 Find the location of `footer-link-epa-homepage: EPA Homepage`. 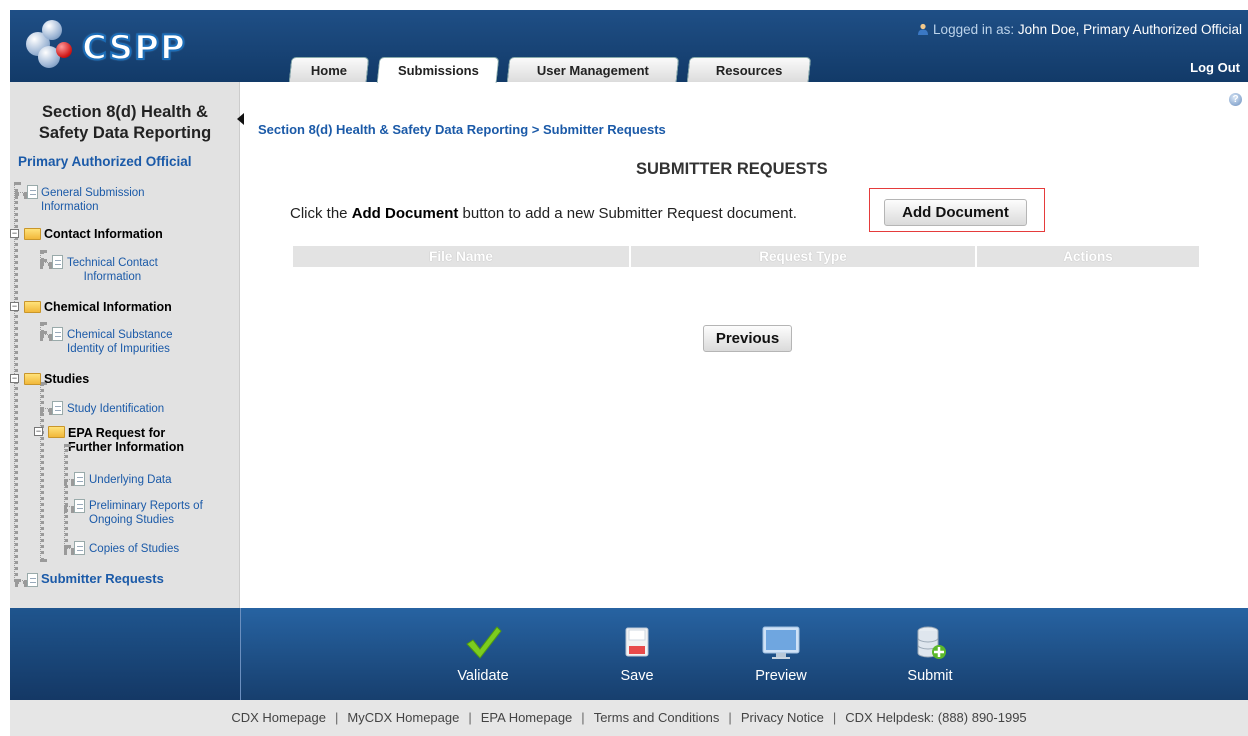

footer-link-epa-homepage: EPA Homepage is located at coordinates (527, 717).